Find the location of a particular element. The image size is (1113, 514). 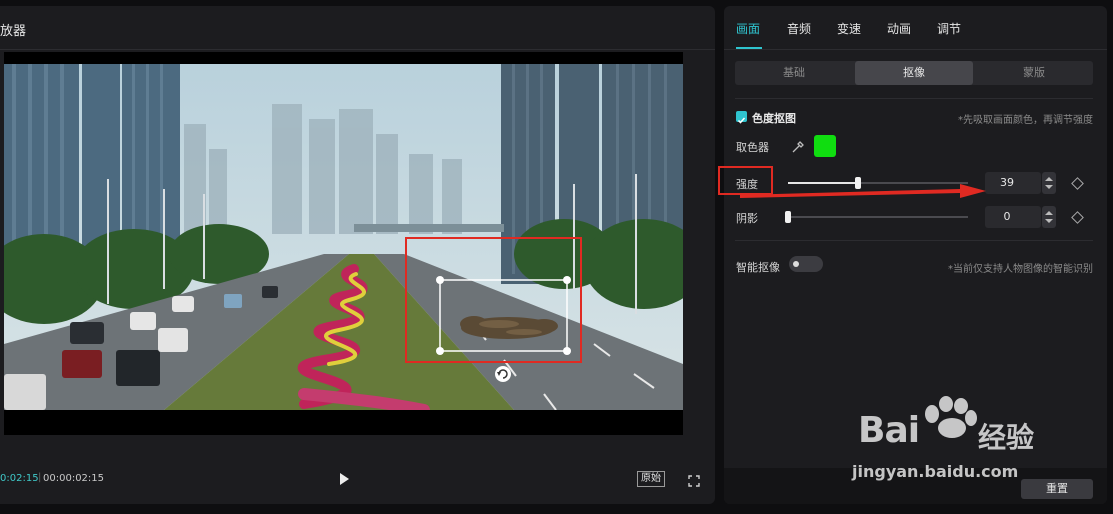

intensity-stepper is located at coordinates (1049, 183).